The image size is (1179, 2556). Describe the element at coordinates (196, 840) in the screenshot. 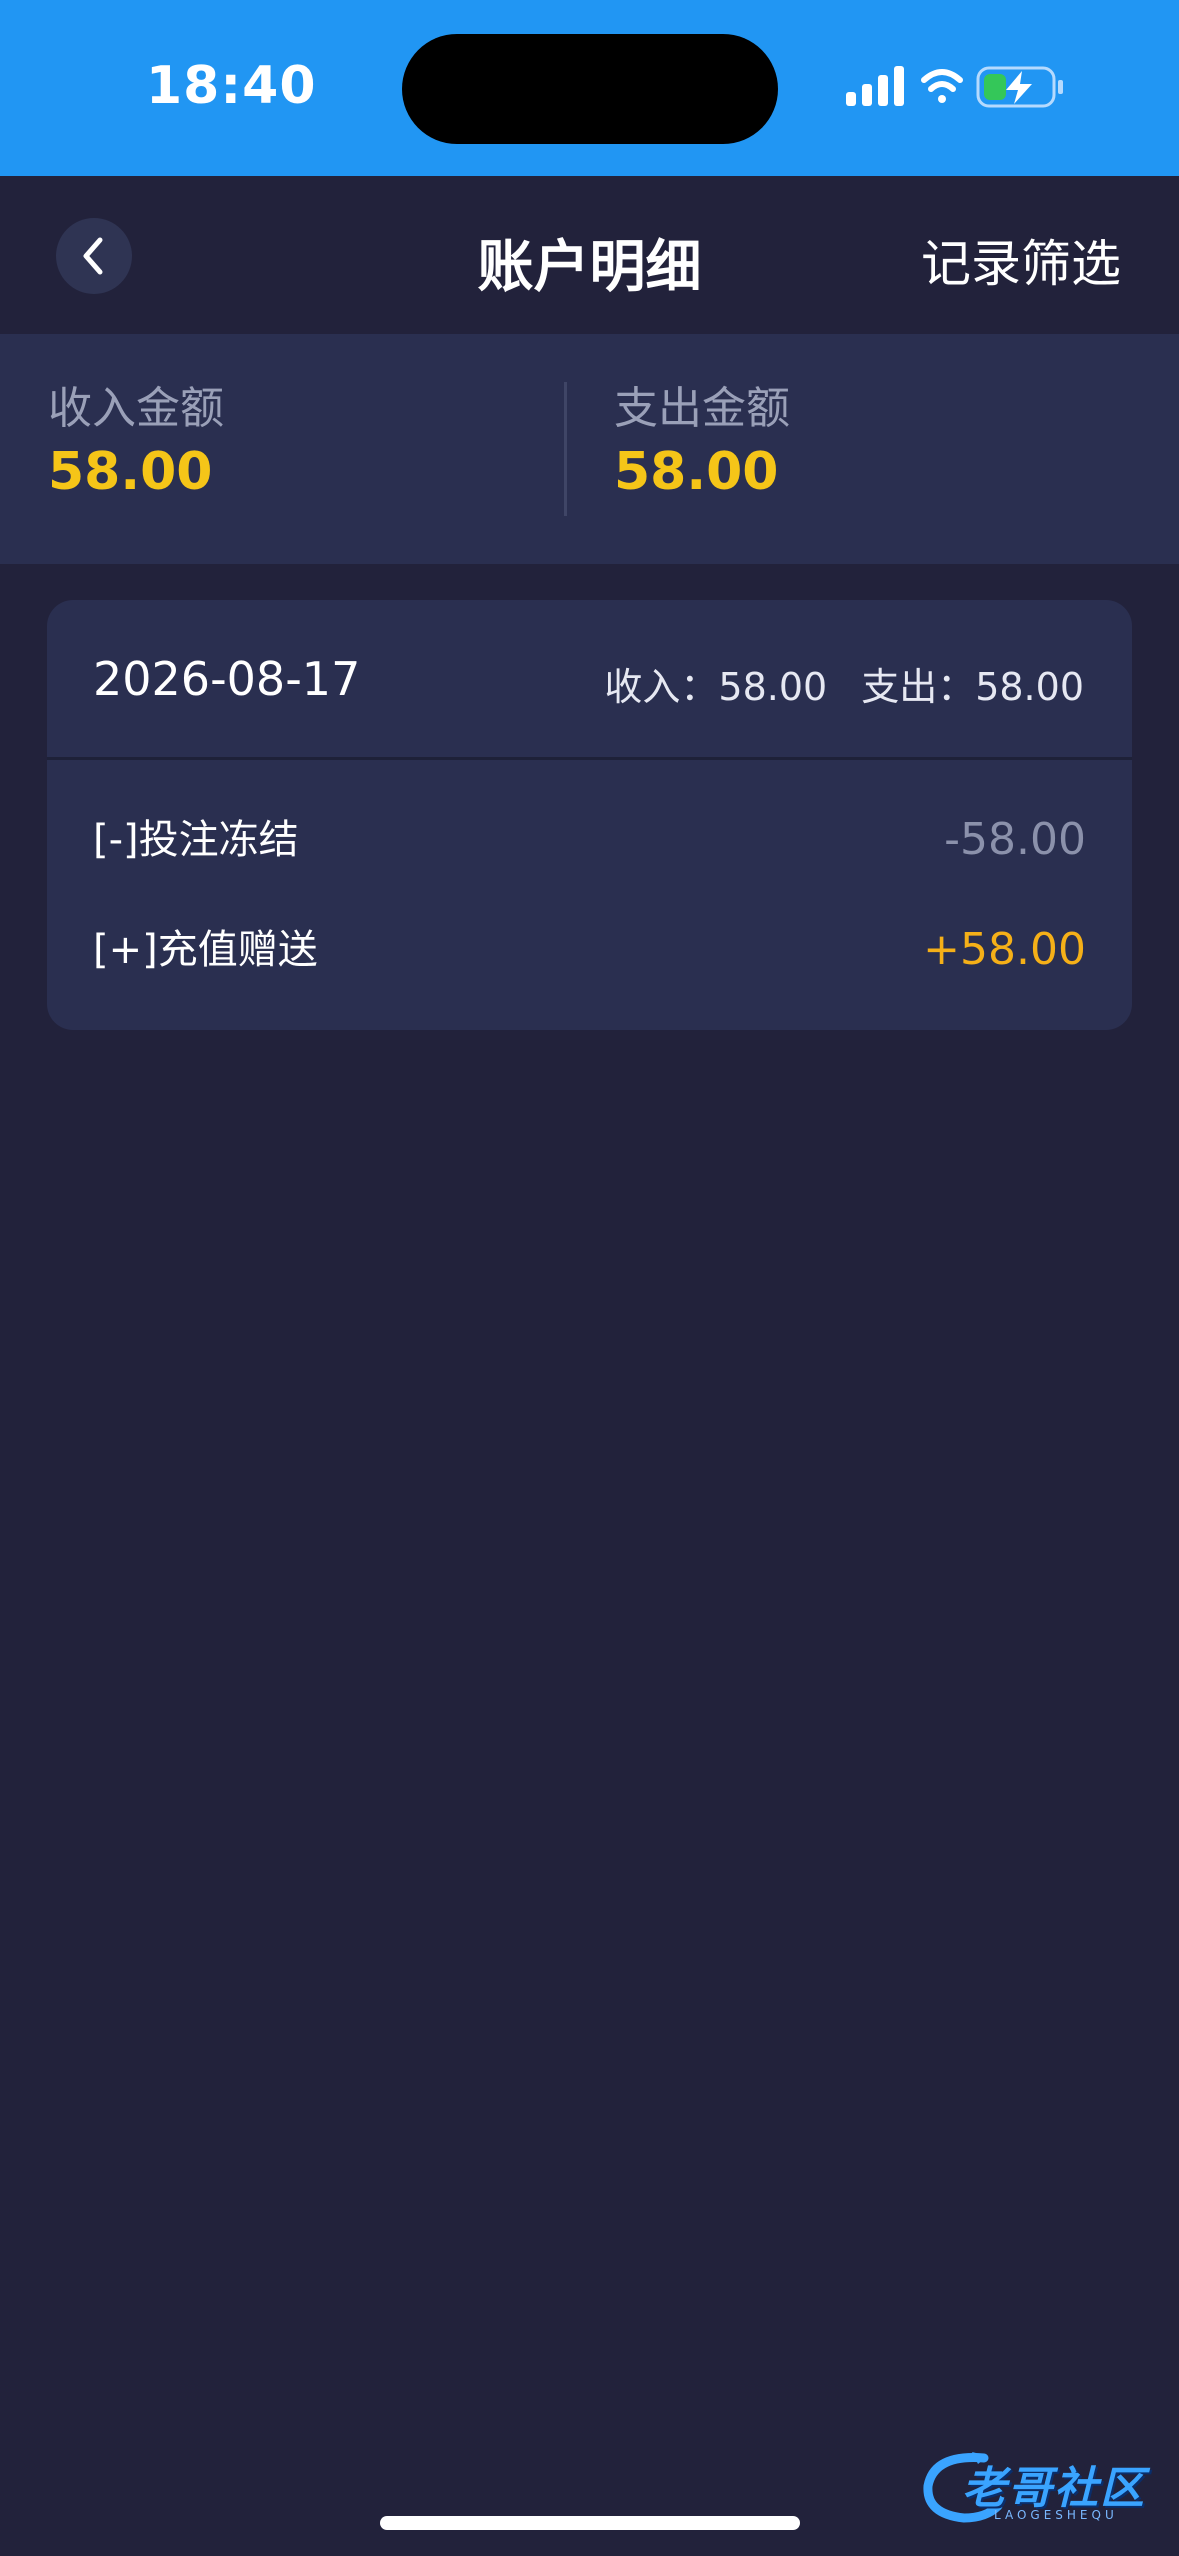

I see `entry-label: [-]投注冻结` at that location.